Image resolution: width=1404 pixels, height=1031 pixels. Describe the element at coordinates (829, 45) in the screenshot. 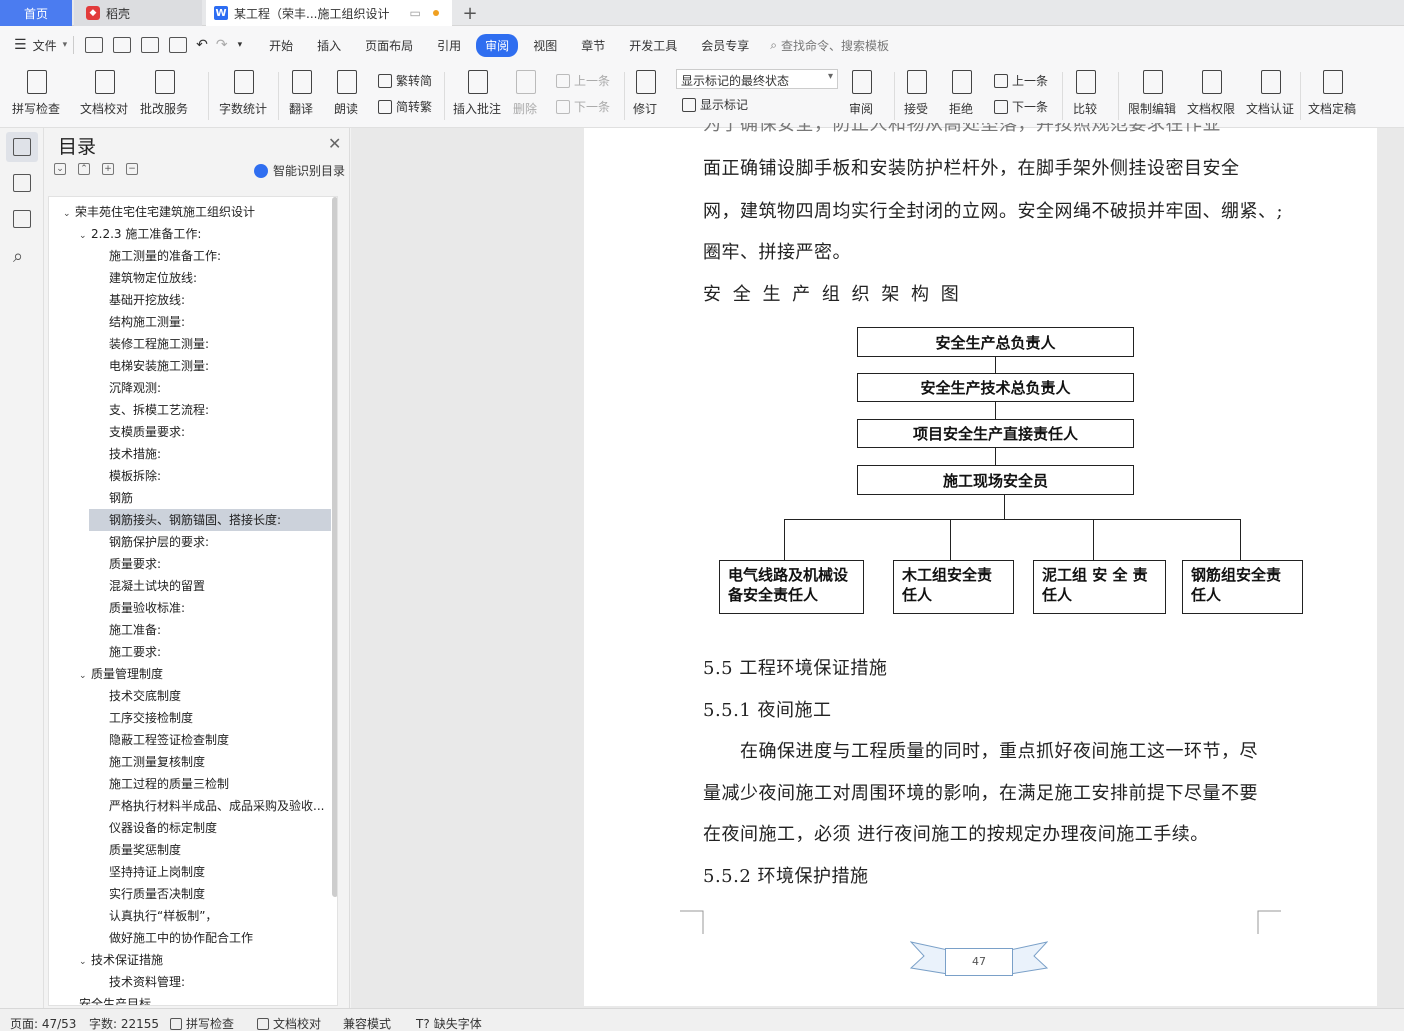

I see `command-search: ⌕ 查找命令、搜索模板` at that location.